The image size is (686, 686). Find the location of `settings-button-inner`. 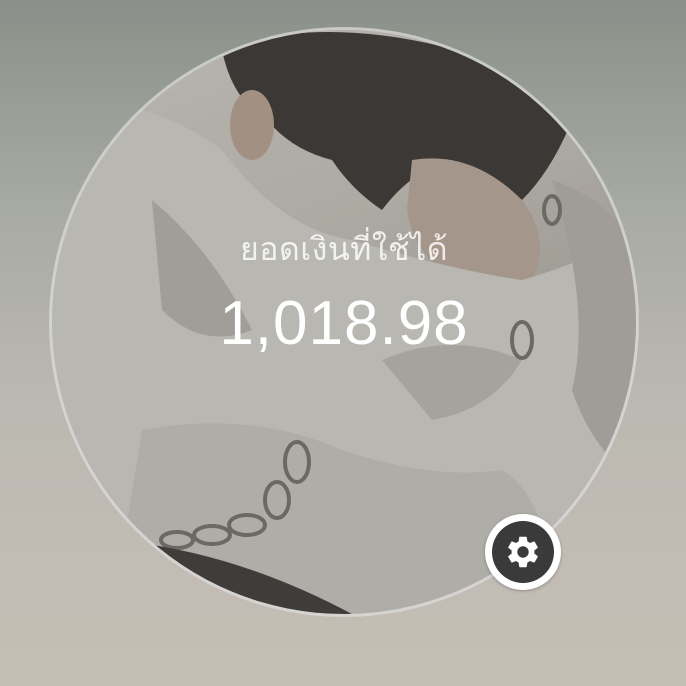

settings-button-inner is located at coordinates (523, 552).